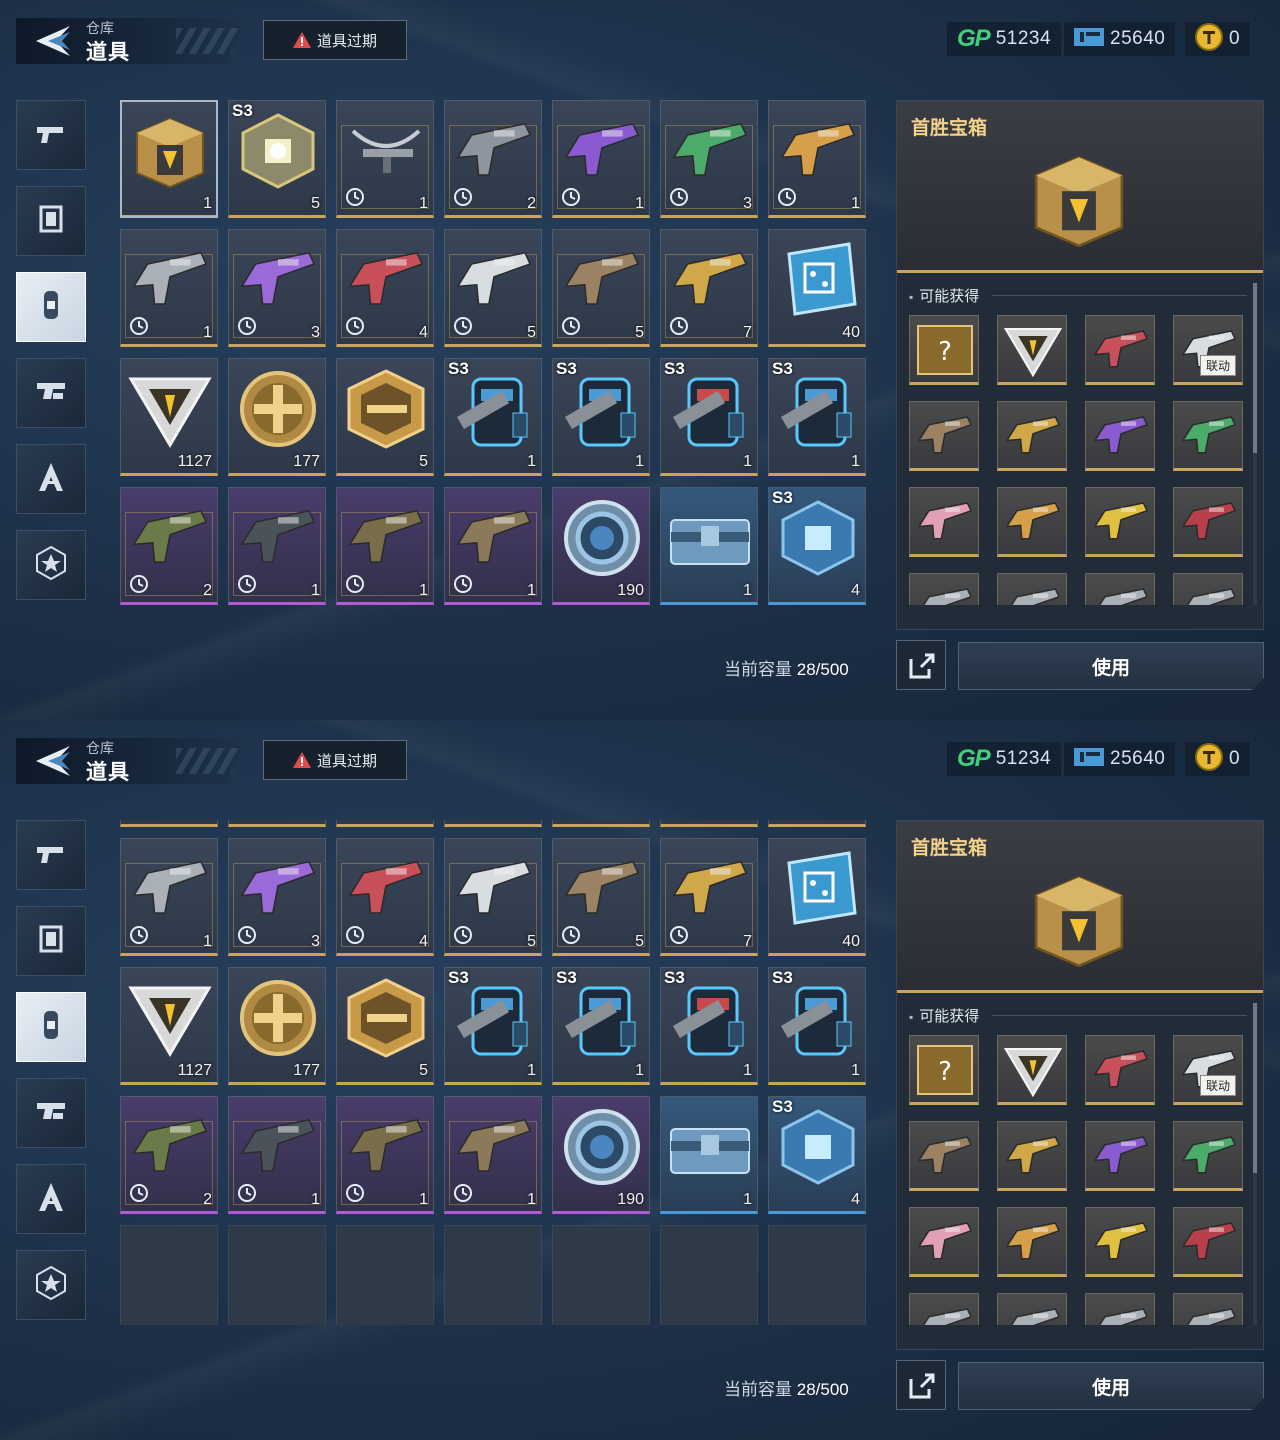  I want to click on use-button: 使用, so click(1111, 666).